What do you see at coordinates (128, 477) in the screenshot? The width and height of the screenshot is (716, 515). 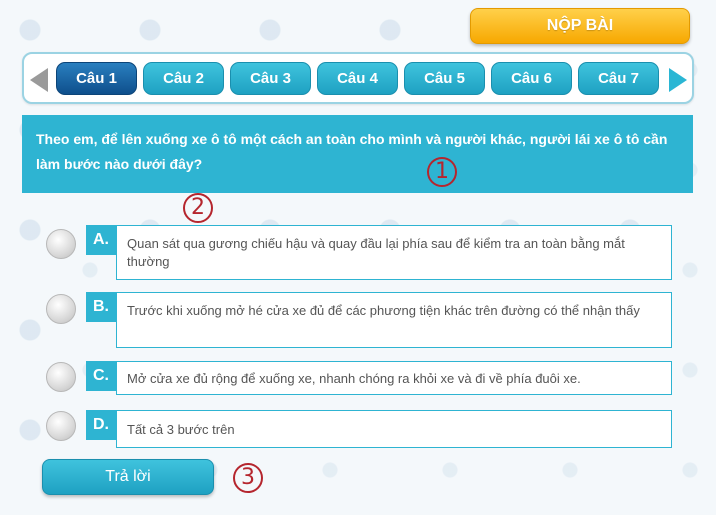 I see `answer-button: Trả lời` at bounding box center [128, 477].